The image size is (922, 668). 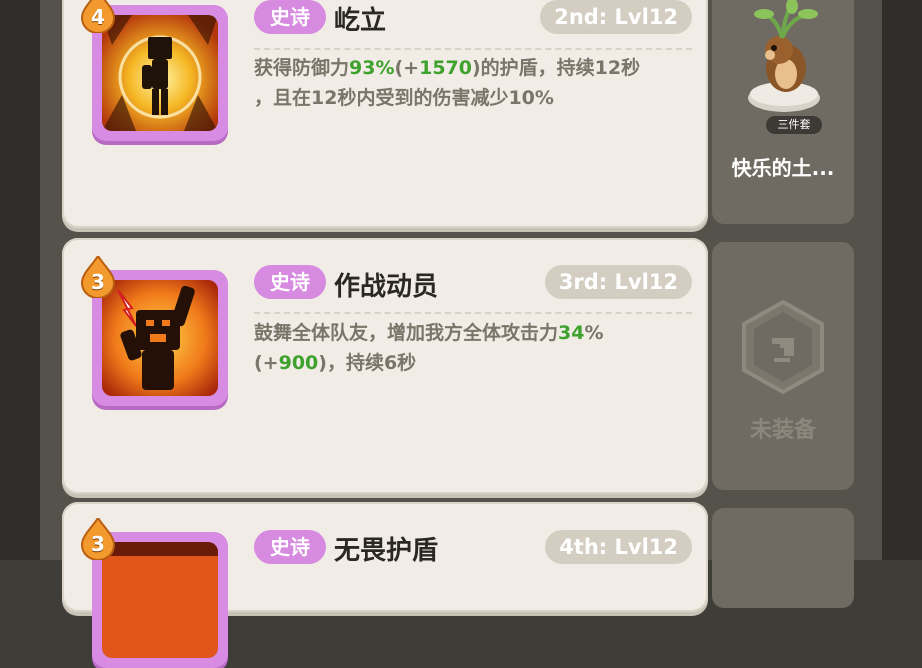 What do you see at coordinates (902, 280) in the screenshot?
I see `right-frame` at bounding box center [902, 280].